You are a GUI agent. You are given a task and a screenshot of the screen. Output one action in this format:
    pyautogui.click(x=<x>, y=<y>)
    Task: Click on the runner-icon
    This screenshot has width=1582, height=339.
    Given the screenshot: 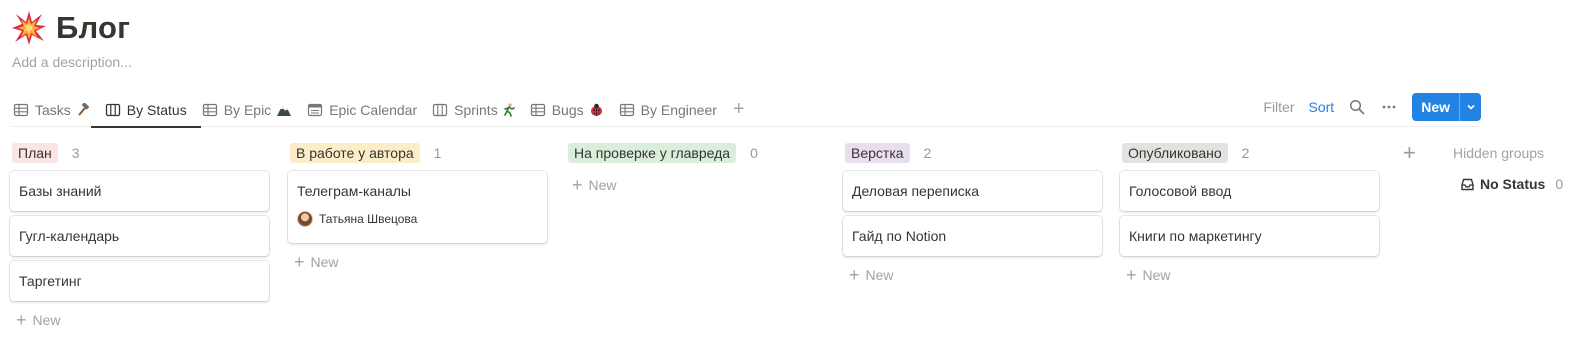 What is the action you would take?
    pyautogui.click(x=509, y=109)
    